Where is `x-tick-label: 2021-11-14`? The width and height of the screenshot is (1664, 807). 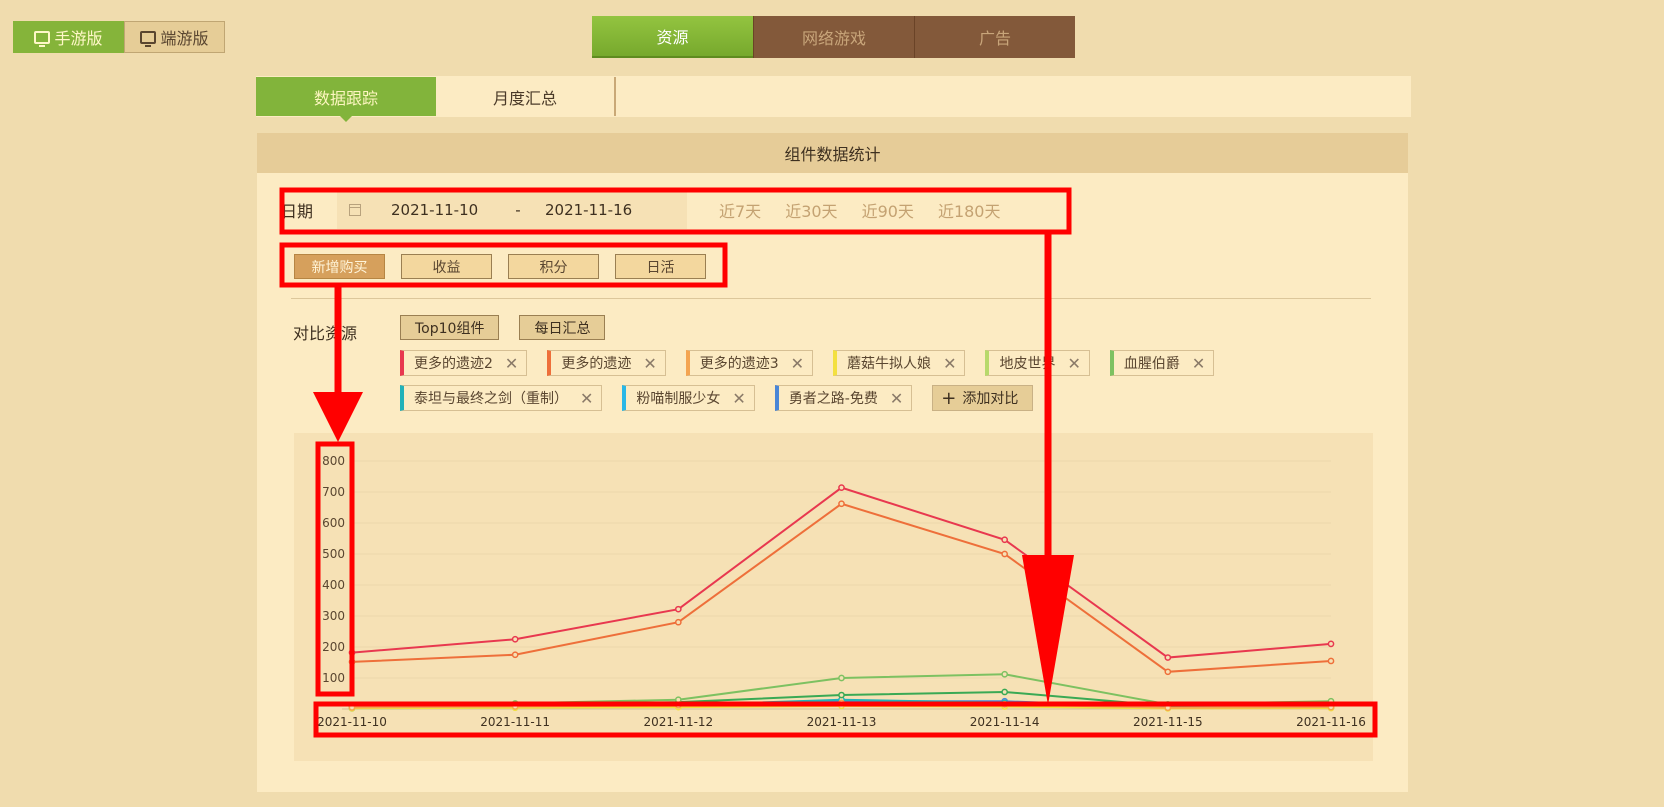 x-tick-label: 2021-11-14 is located at coordinates (1005, 722).